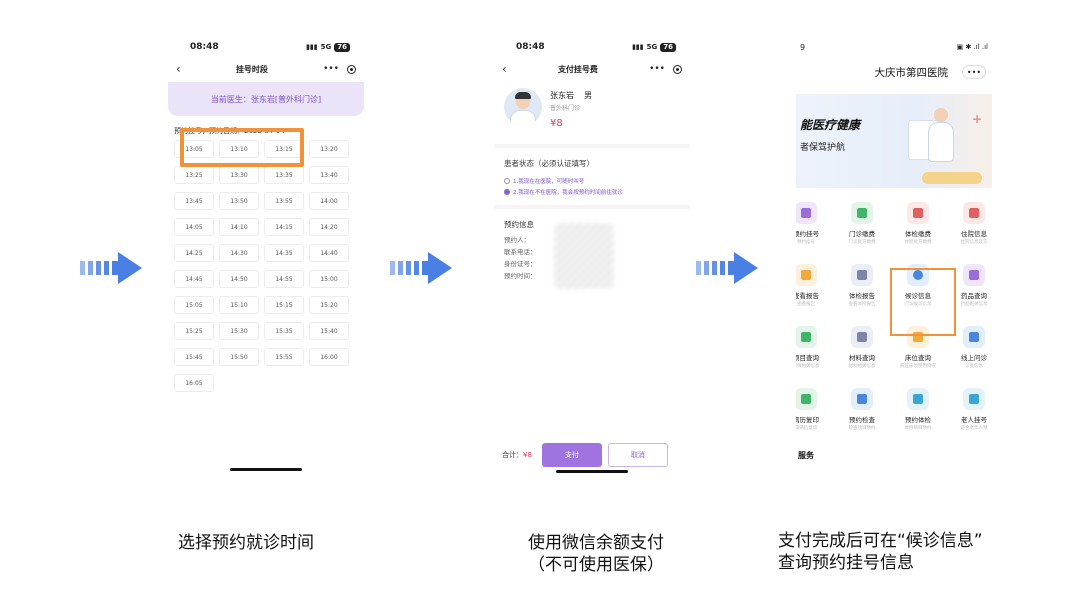  I want to click on network-label: 5G, so click(652, 47).